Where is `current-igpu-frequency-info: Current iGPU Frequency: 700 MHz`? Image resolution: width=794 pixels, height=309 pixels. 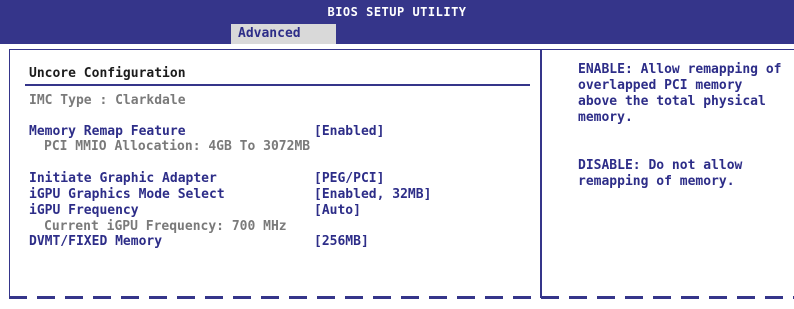 current-igpu-frequency-info: Current iGPU Frequency: 700 MHz is located at coordinates (165, 226).